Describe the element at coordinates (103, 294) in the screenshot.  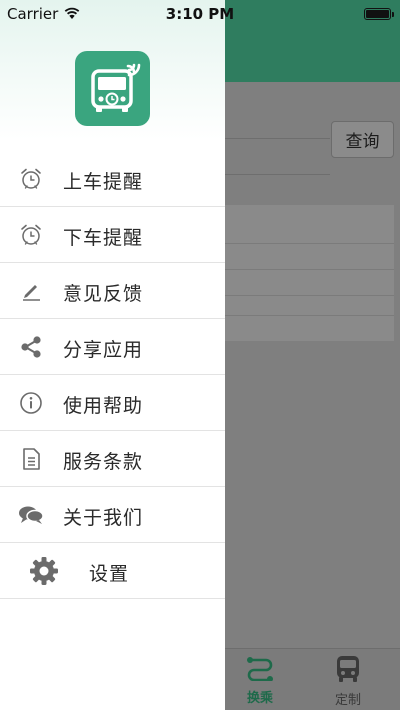
I see `menu-item-label: 意见反馈` at that location.